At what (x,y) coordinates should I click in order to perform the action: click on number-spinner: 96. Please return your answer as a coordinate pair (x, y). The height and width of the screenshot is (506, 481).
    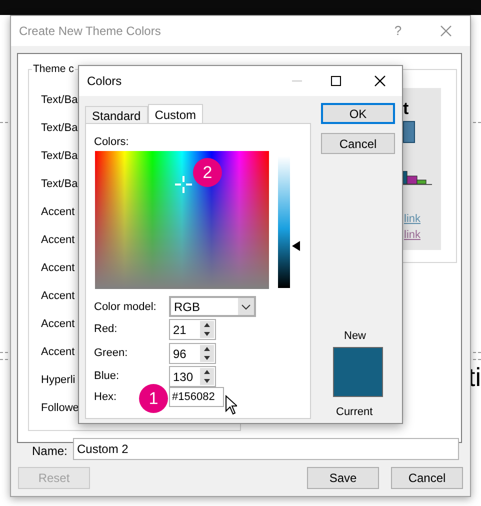
    Looking at the image, I should click on (192, 353).